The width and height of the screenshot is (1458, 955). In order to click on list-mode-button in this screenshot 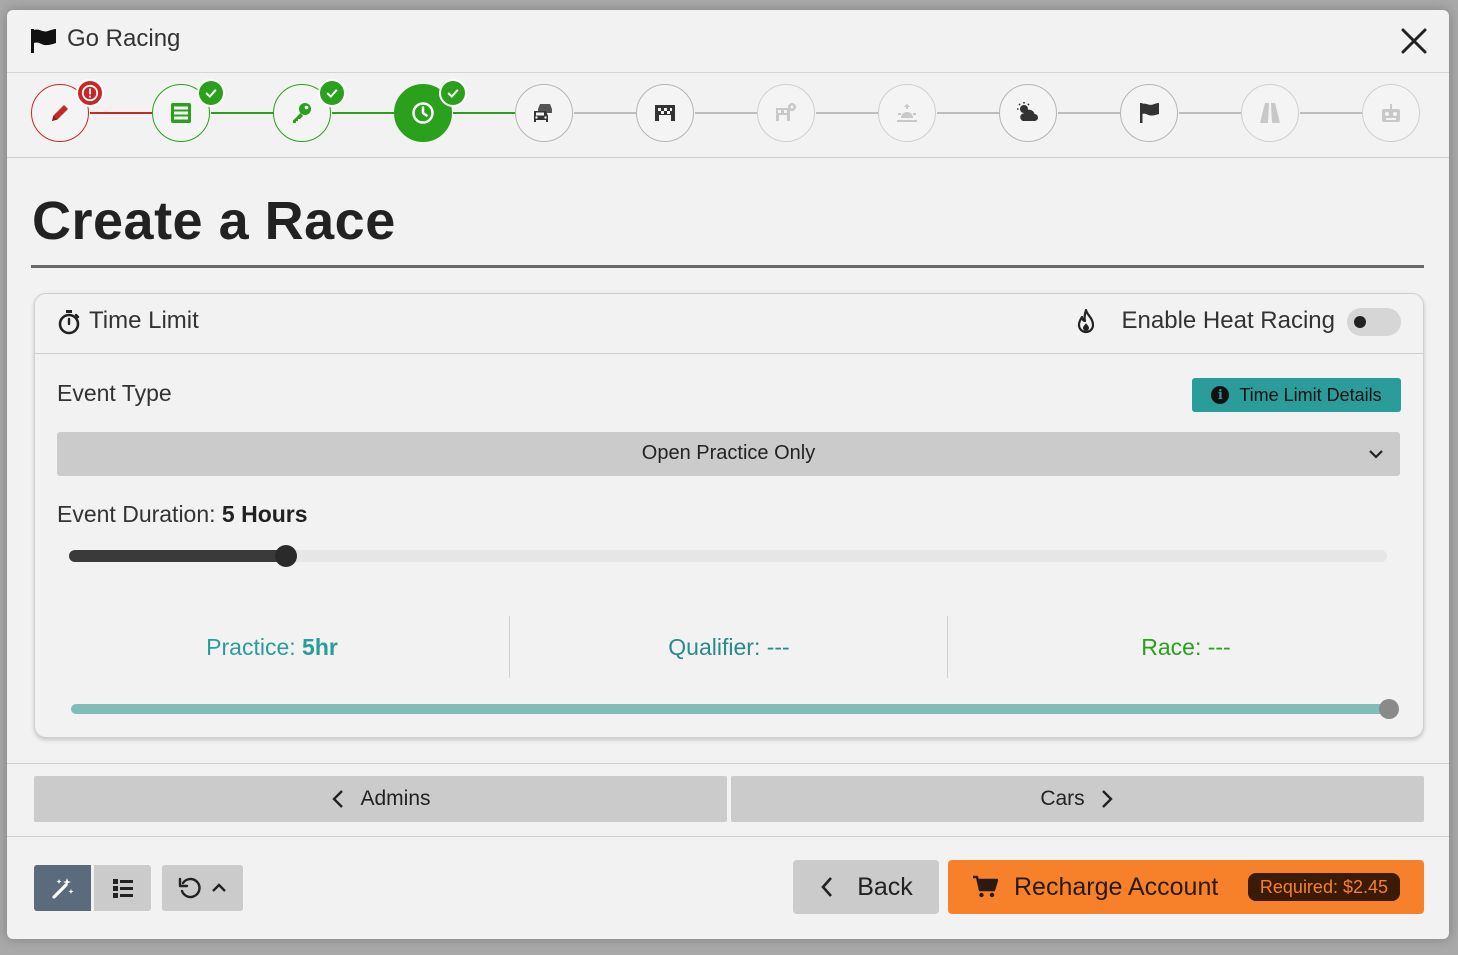, I will do `click(122, 888)`.